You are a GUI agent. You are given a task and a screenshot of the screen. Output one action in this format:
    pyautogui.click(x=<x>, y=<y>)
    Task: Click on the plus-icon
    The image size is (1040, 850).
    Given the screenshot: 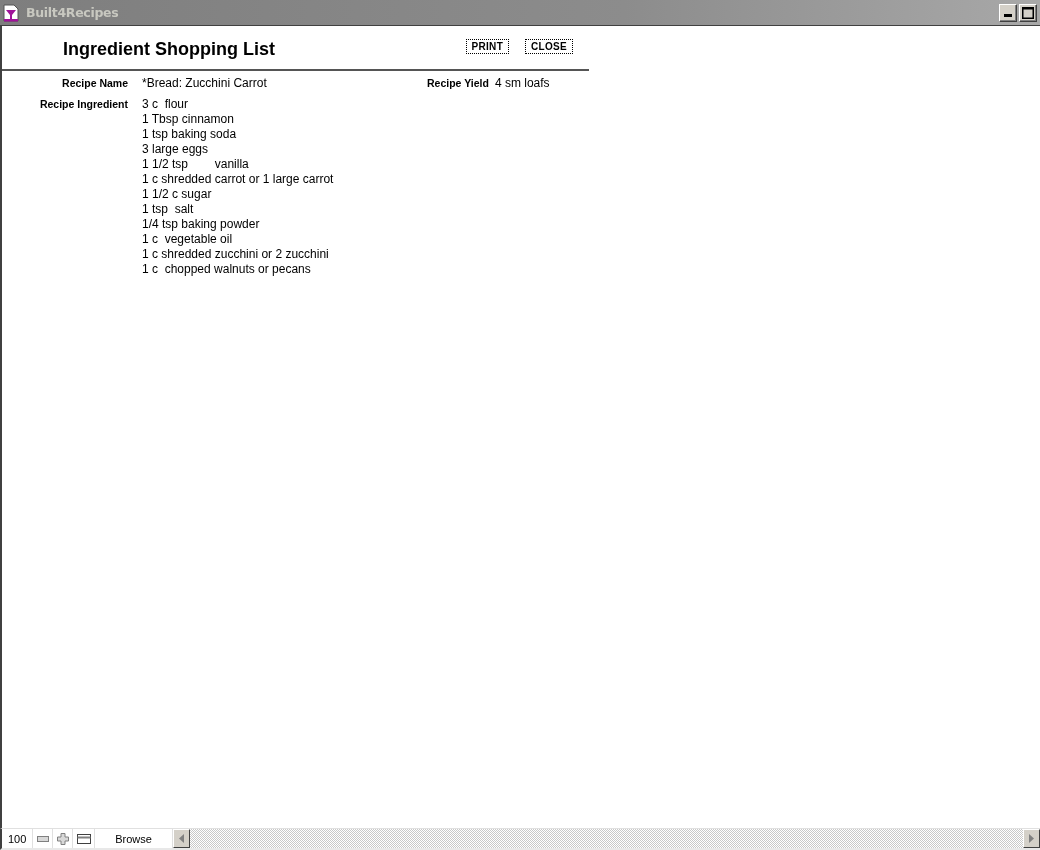 What is the action you would take?
    pyautogui.click(x=62, y=838)
    